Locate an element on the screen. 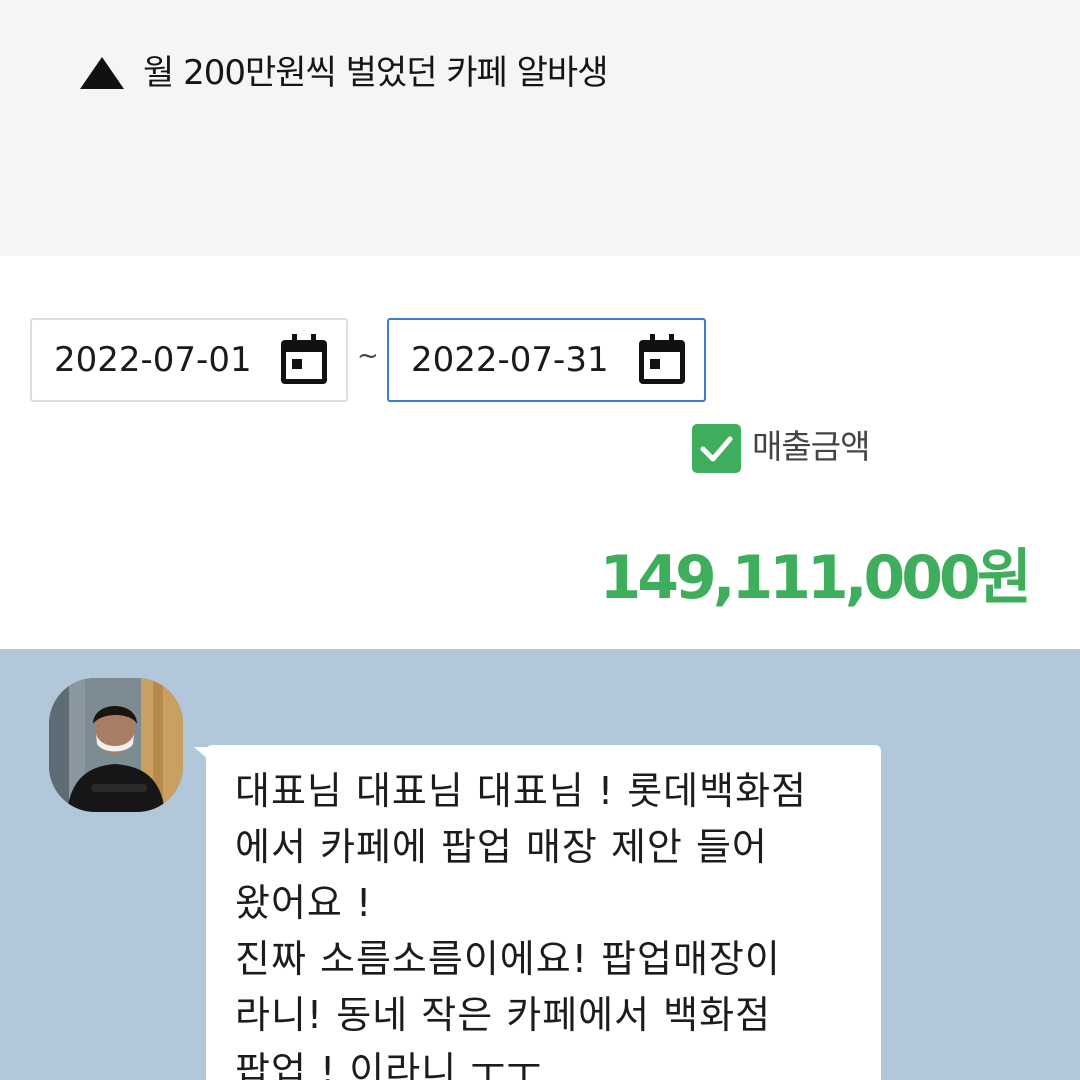 The width and height of the screenshot is (1080, 1080). caption-text: 월 200만원씩 벌었던 카페 알바생 is located at coordinates (375, 73).